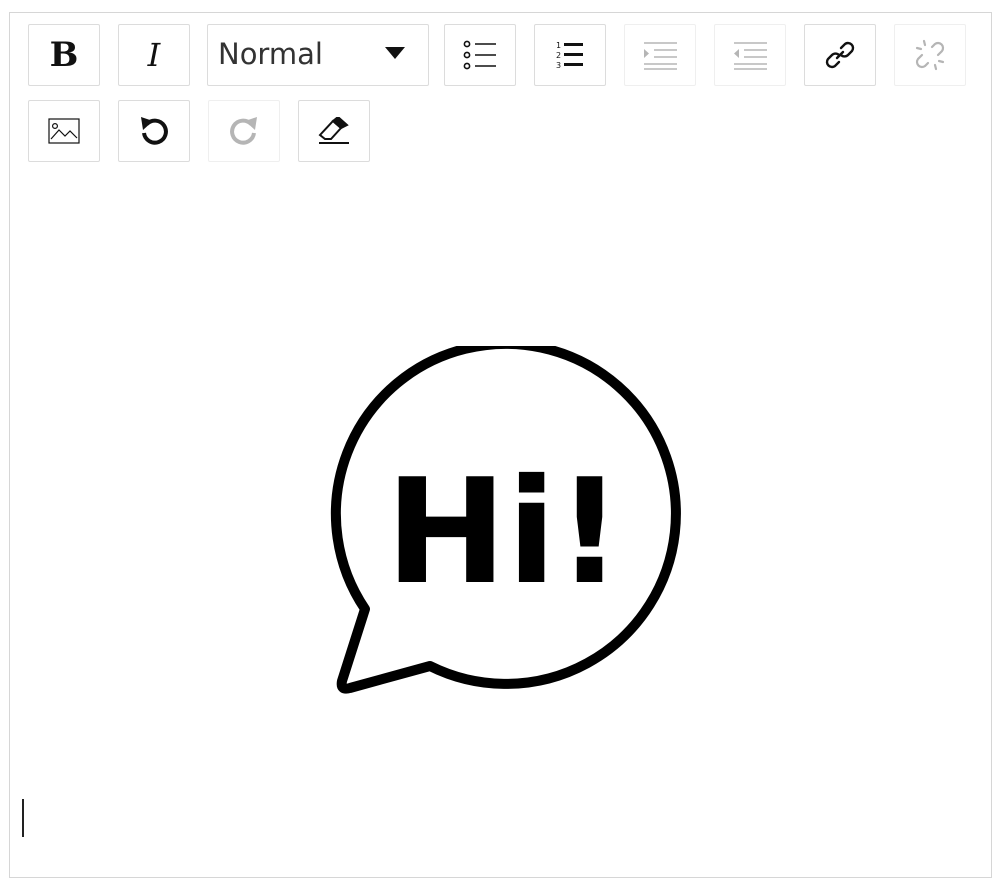 This screenshot has width=1004, height=896. I want to click on svg-text: 3, so click(558, 65).